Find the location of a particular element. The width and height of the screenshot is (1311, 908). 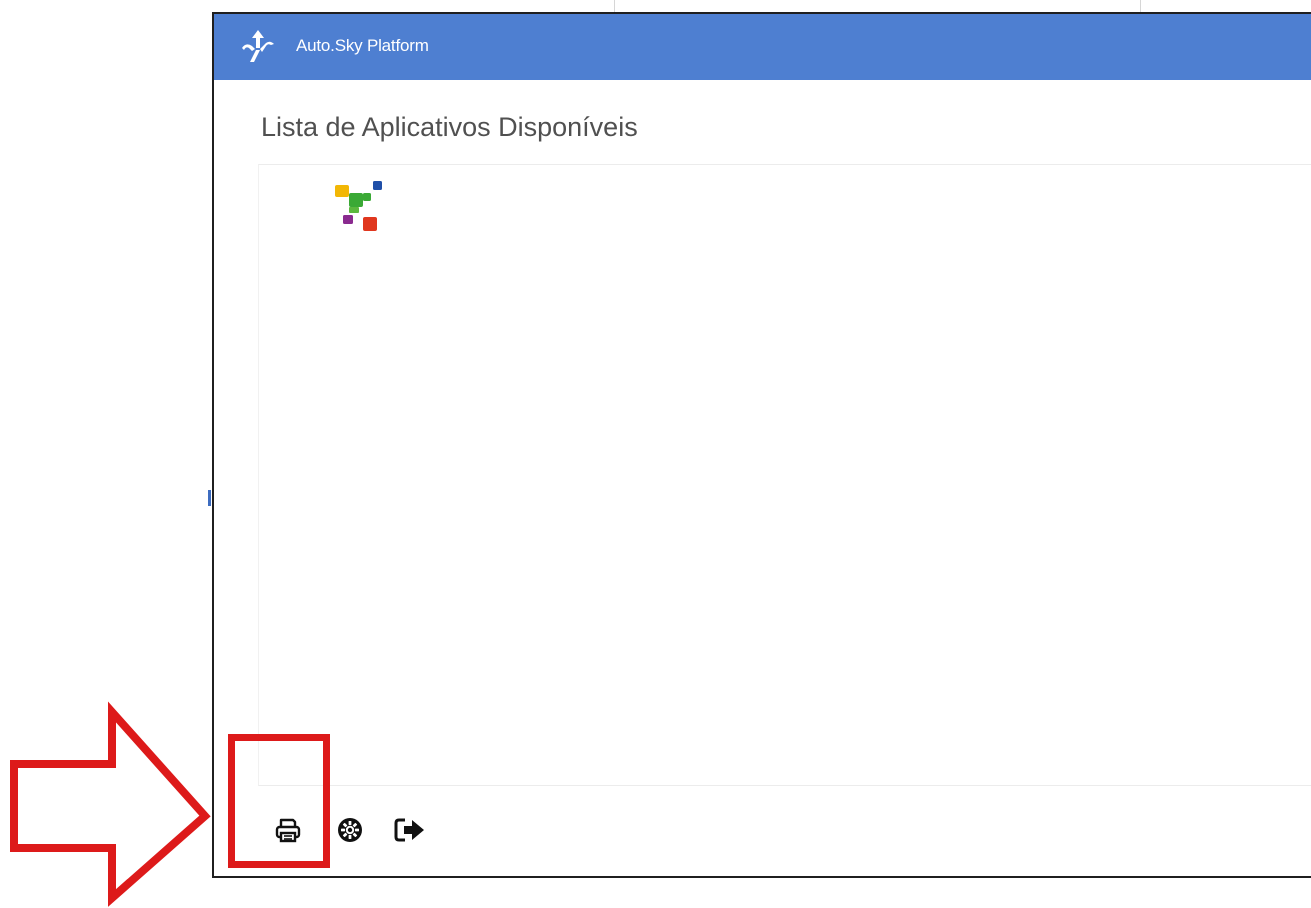

sign-out-icon is located at coordinates (409, 830).